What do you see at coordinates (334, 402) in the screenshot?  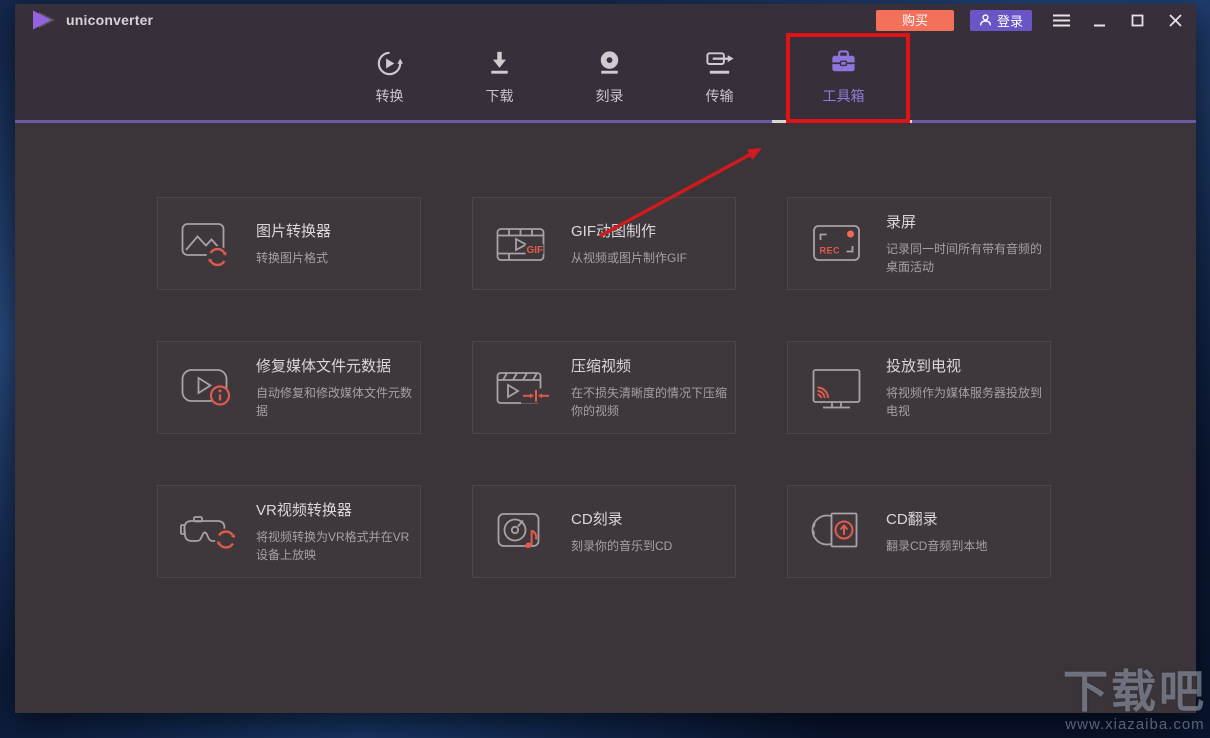 I see `card-subtitle: 自动修复和修改媒体文件元数据` at bounding box center [334, 402].